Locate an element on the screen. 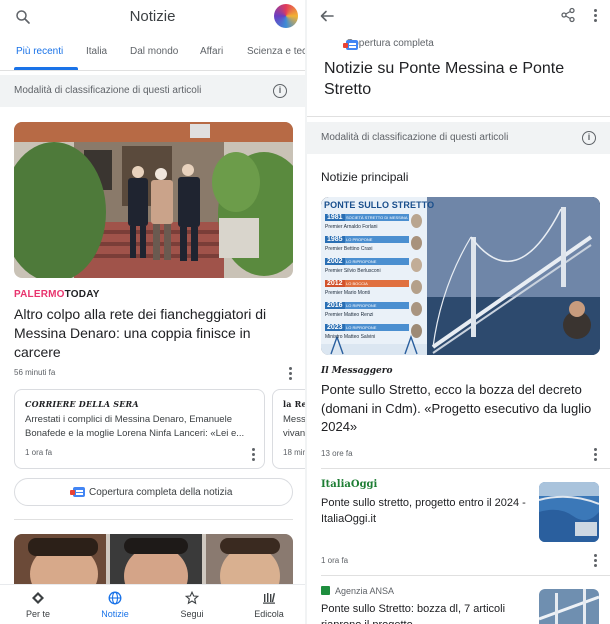 This screenshot has width=610, height=624. publisher-label: Agenzia ANSA is located at coordinates (357, 591).